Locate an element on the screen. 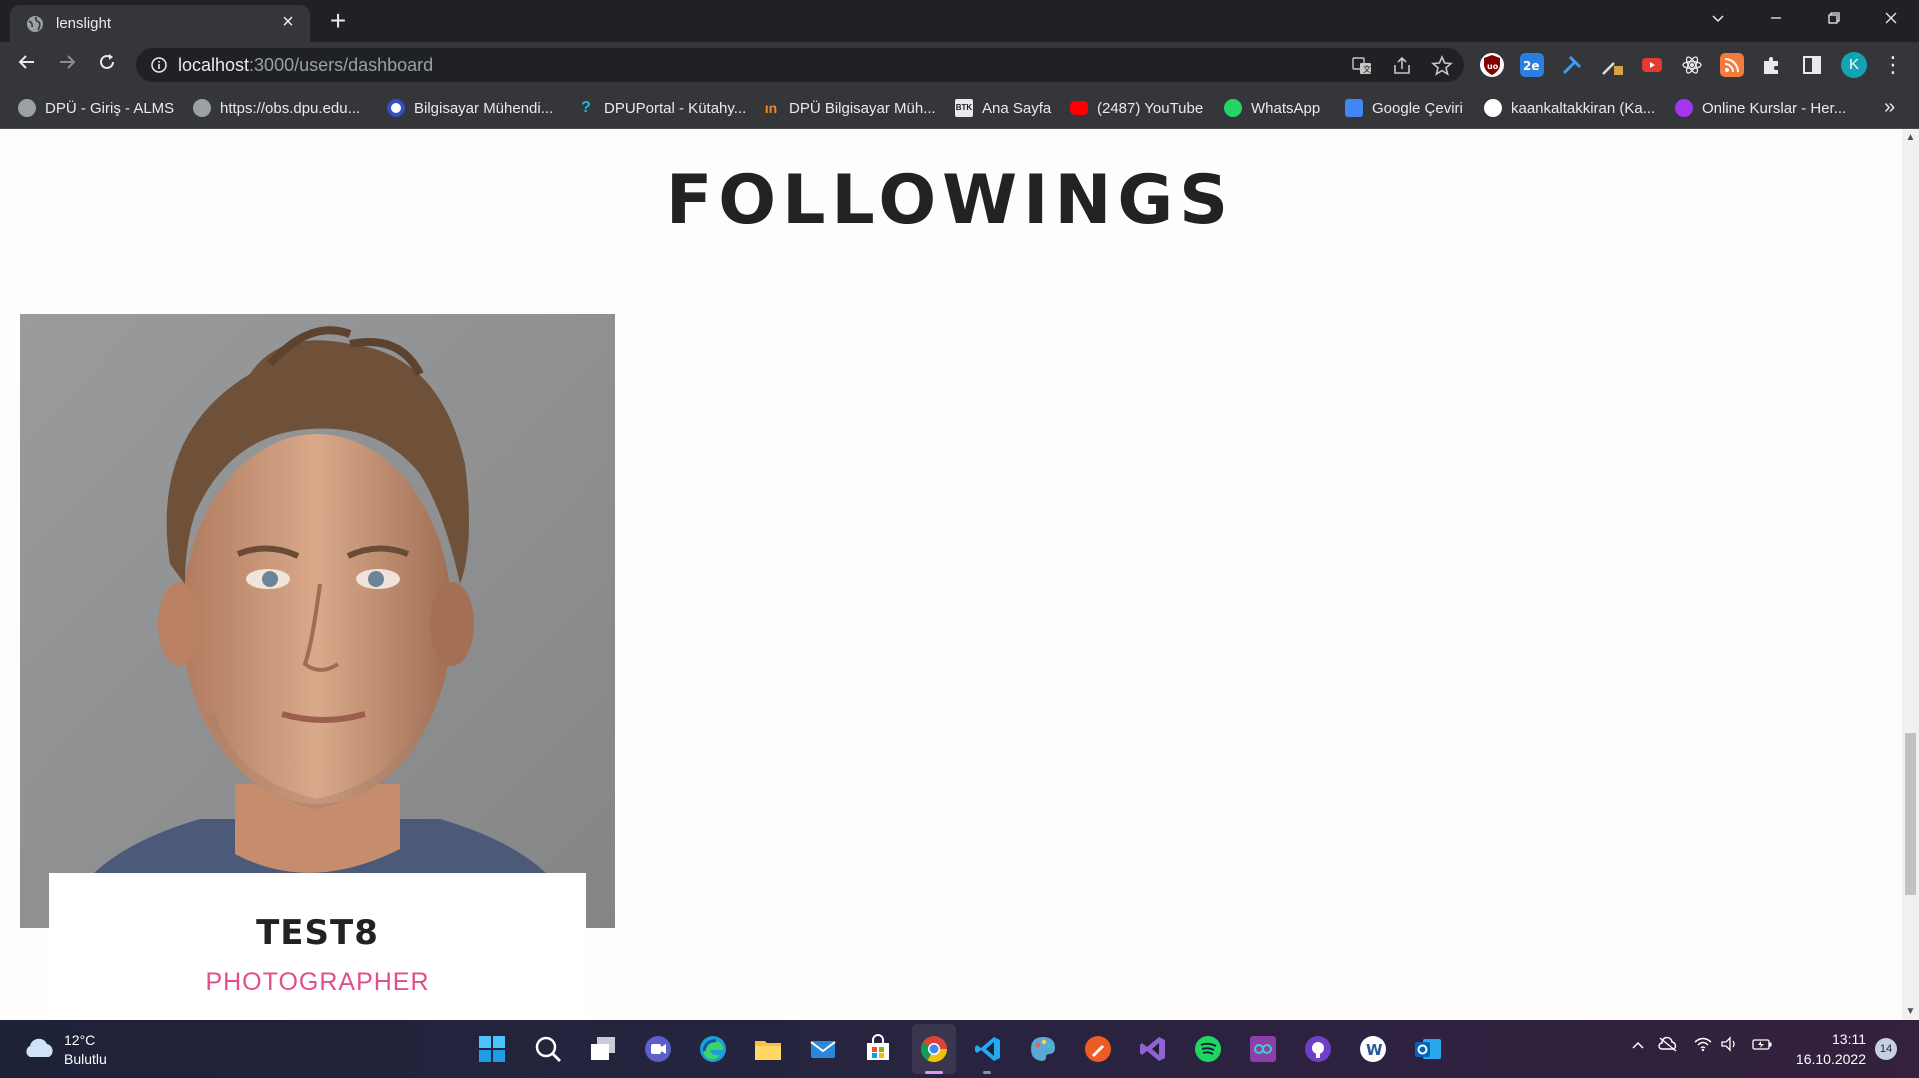  new-tab-button: + is located at coordinates (338, 21).